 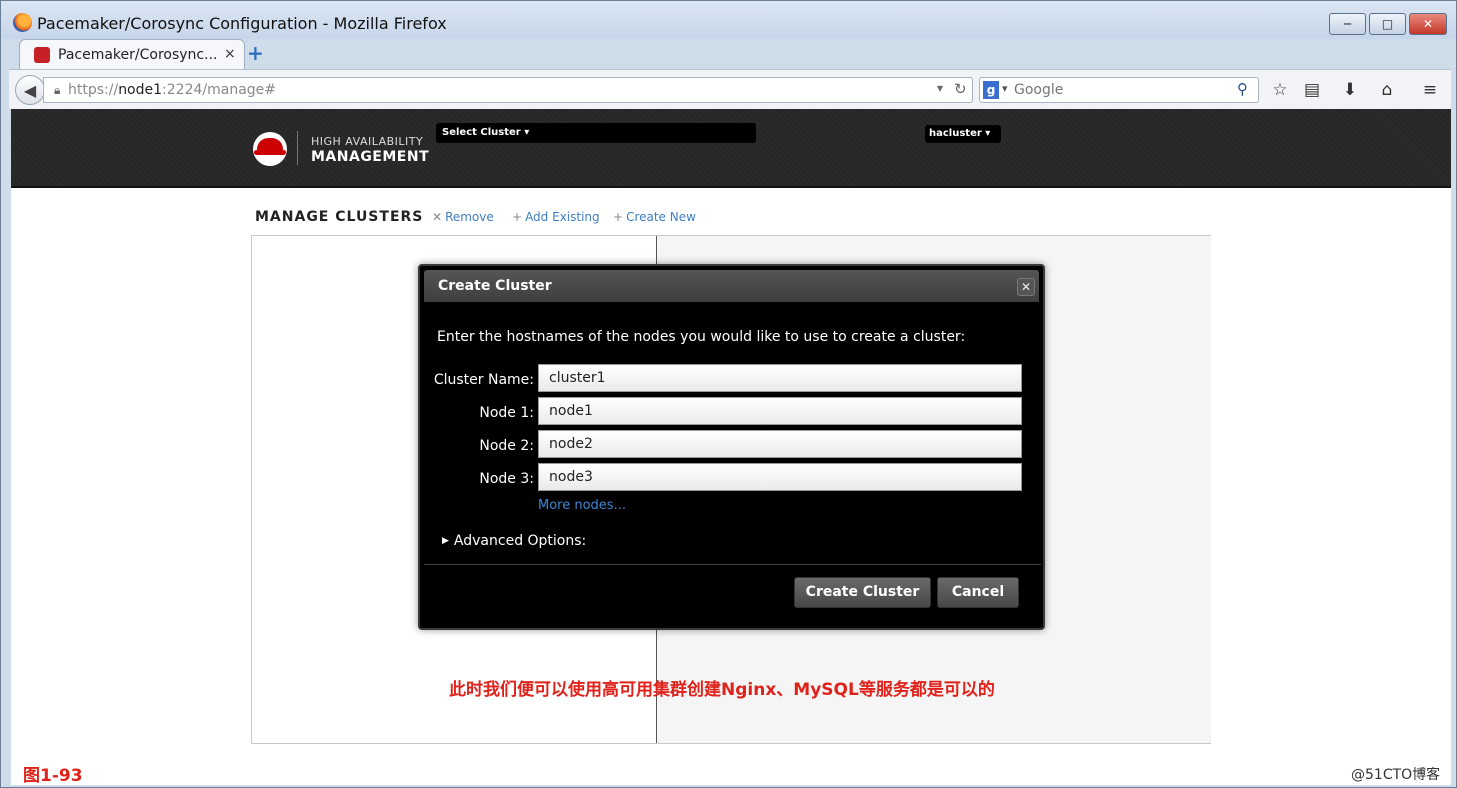 What do you see at coordinates (862, 592) in the screenshot?
I see `create-cluster-button: Create Cluster` at bounding box center [862, 592].